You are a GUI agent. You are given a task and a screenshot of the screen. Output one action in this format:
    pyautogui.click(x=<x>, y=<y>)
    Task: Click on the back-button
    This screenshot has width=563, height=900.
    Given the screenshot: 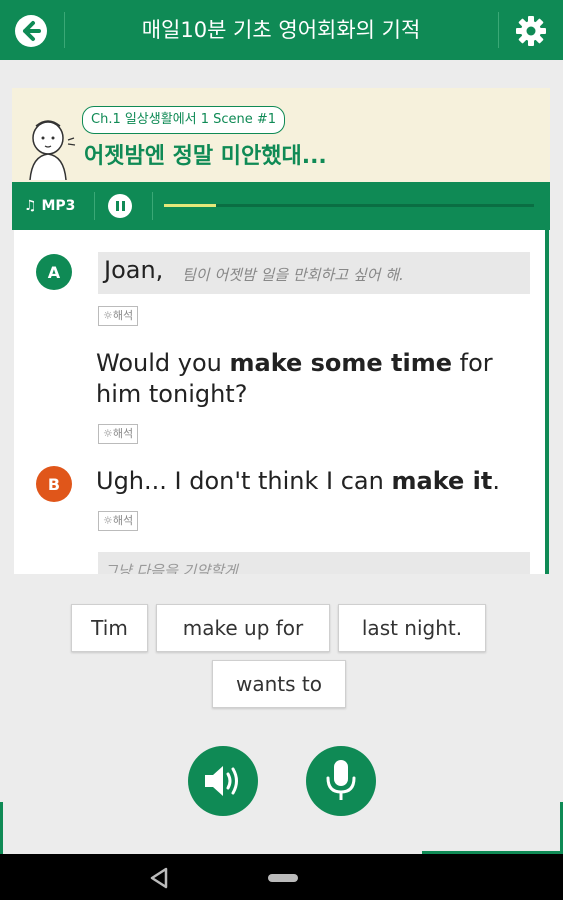 What is the action you would take?
    pyautogui.click(x=31, y=31)
    